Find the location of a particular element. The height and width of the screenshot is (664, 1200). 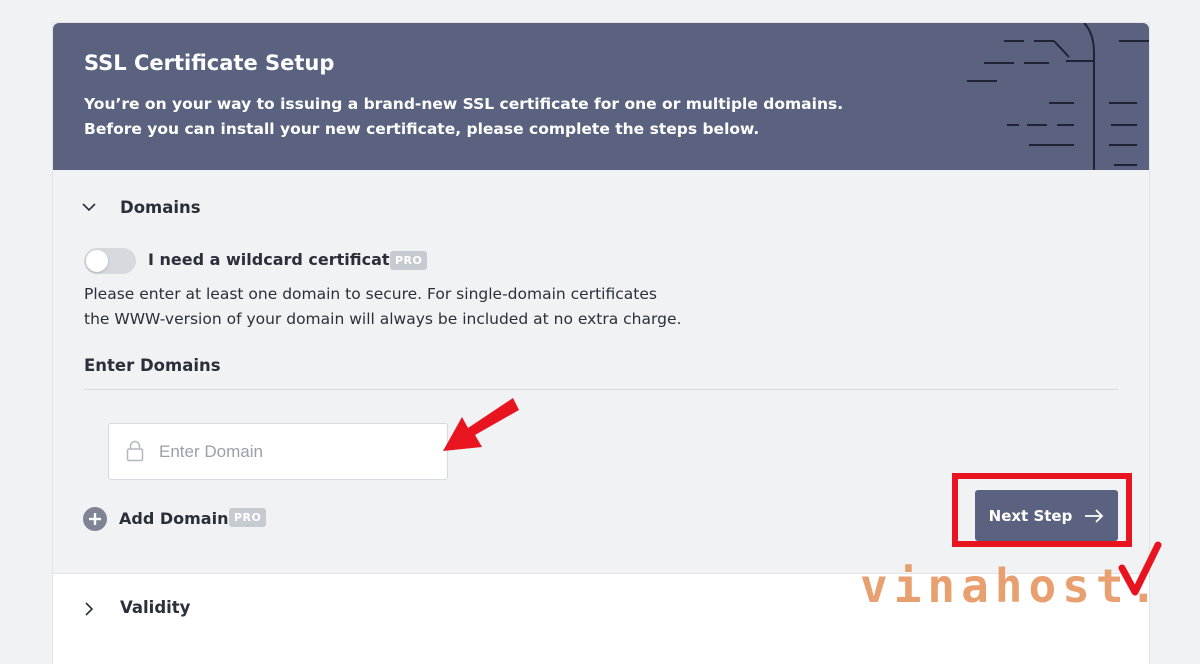

add-circle is located at coordinates (95, 519).